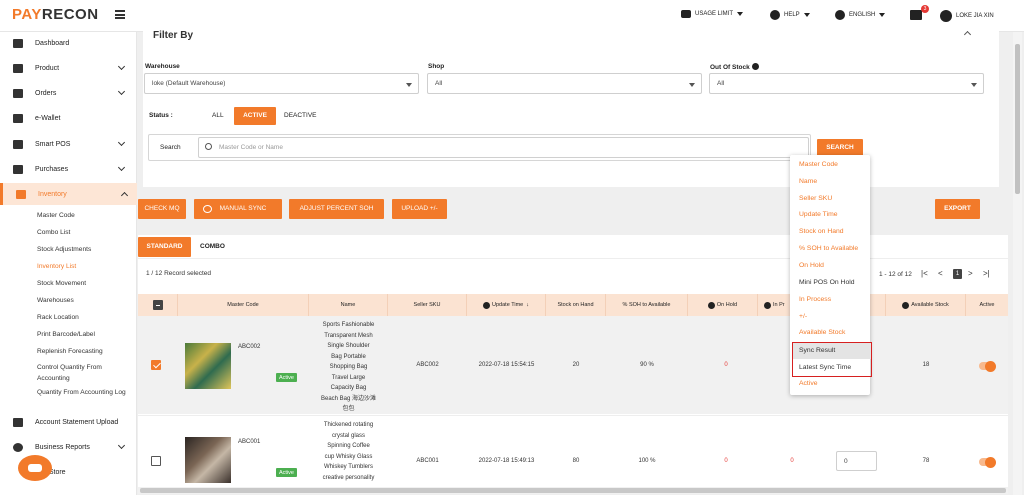  I want to click on menu-item-stock-on-hand: Stock on Hand, so click(821, 231).